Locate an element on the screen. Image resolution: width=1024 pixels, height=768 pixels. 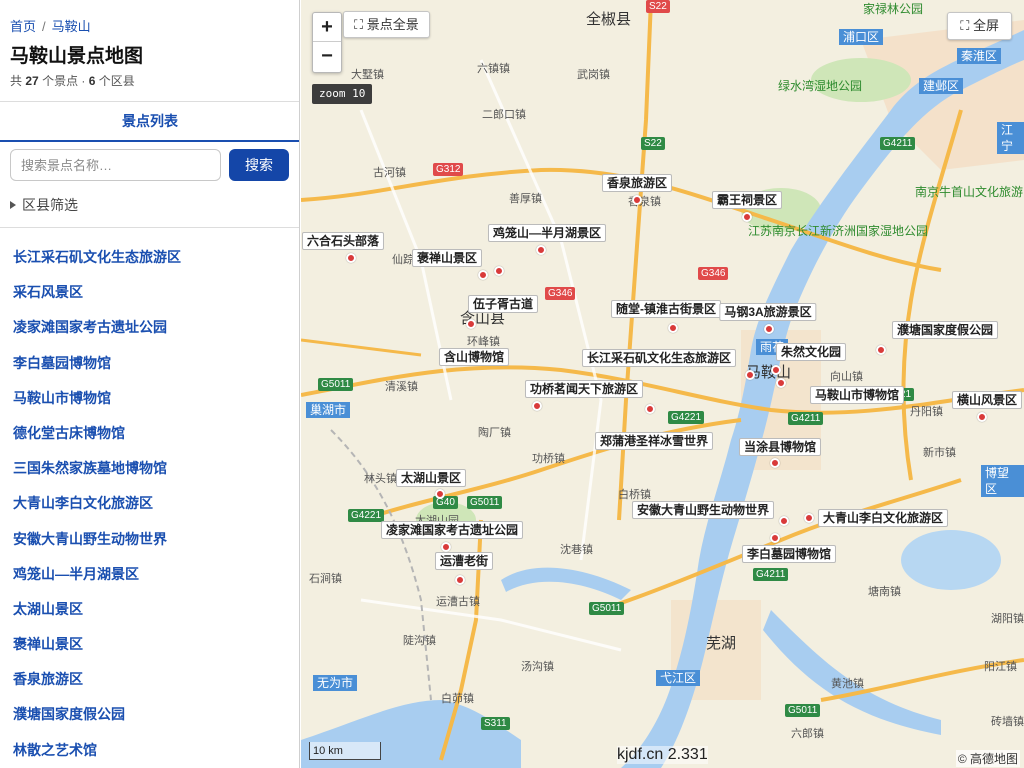
road-shield: S22 is located at coordinates (658, 6).